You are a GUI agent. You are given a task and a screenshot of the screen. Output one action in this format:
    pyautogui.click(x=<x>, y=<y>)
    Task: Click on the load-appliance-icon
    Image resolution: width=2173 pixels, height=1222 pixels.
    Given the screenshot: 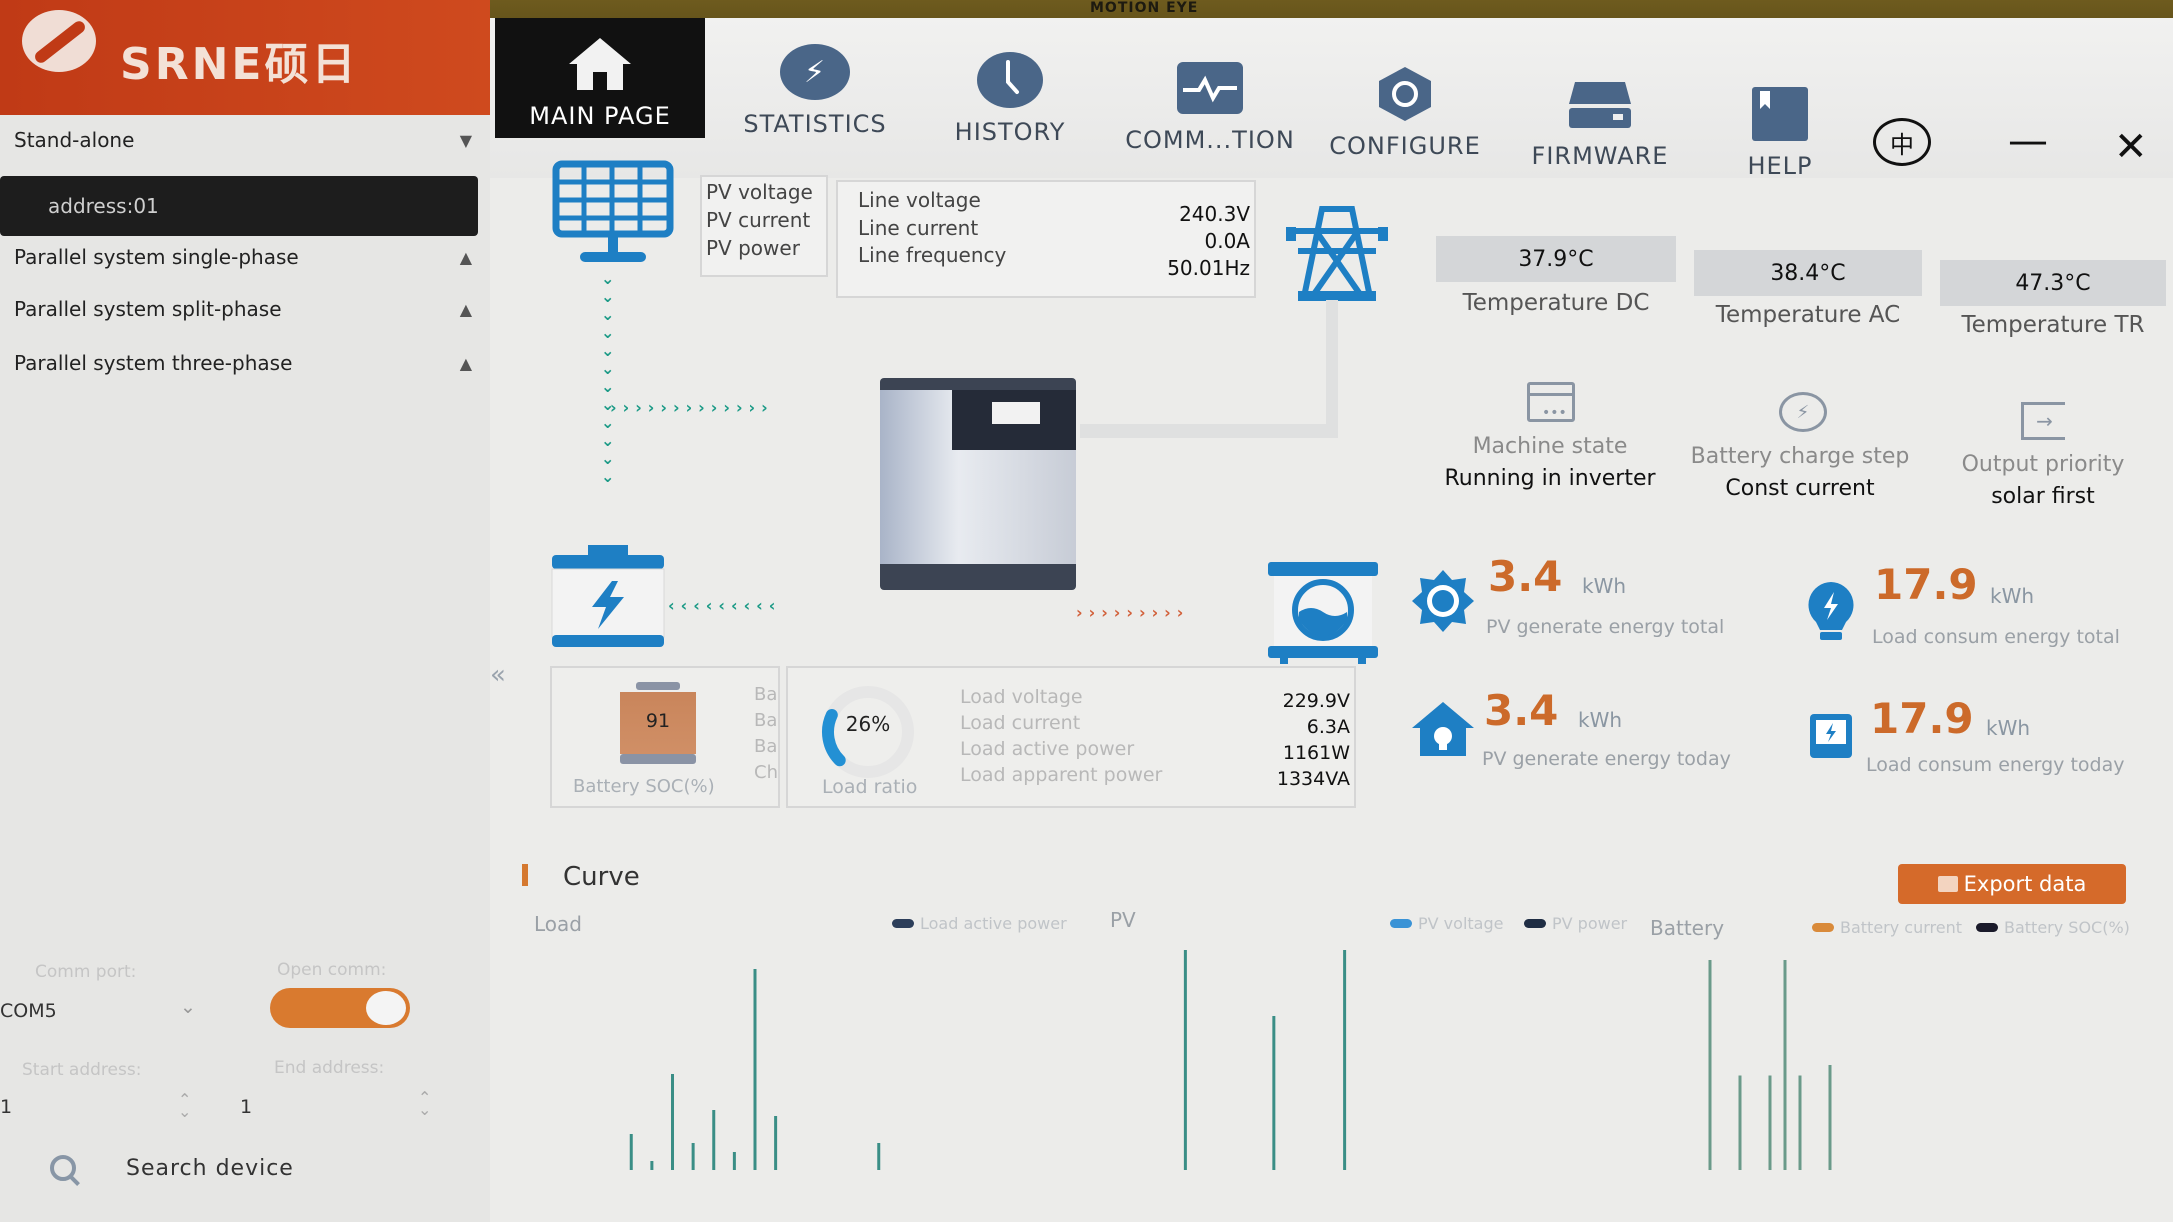 What is the action you would take?
    pyautogui.click(x=1323, y=614)
    